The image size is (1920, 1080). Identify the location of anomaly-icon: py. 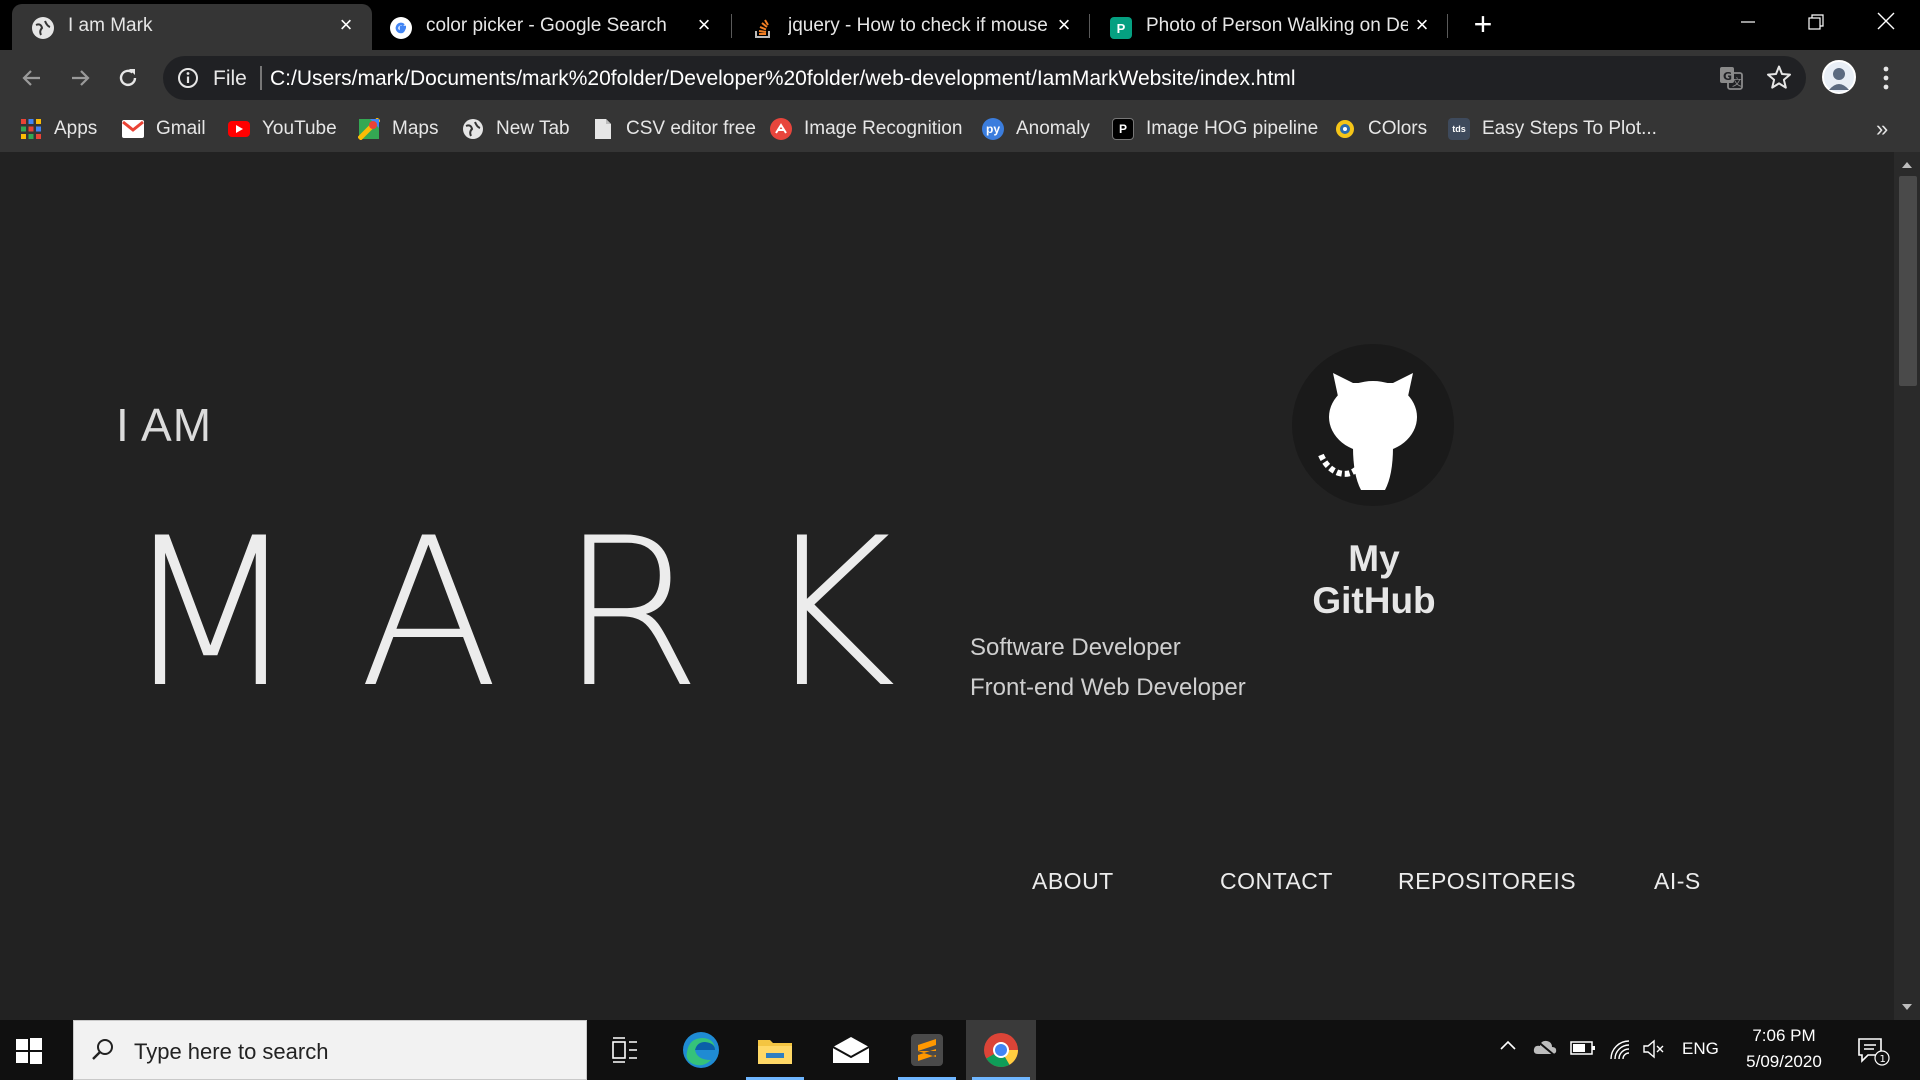
(993, 129).